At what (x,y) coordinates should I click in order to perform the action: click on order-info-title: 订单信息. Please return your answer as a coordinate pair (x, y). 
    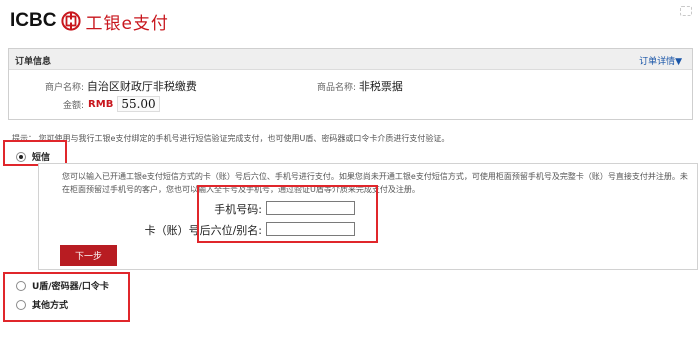
    Looking at the image, I should click on (33, 62).